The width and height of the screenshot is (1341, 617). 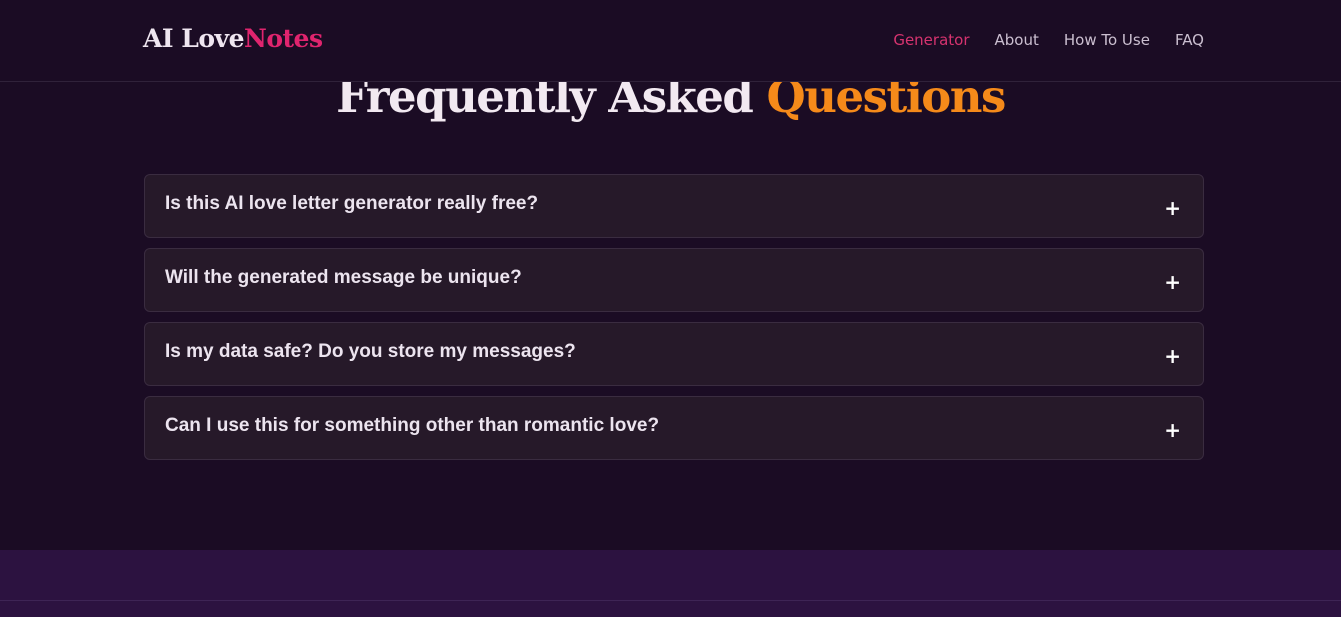 I want to click on logo-text-primary: AI Love, so click(x=193, y=38).